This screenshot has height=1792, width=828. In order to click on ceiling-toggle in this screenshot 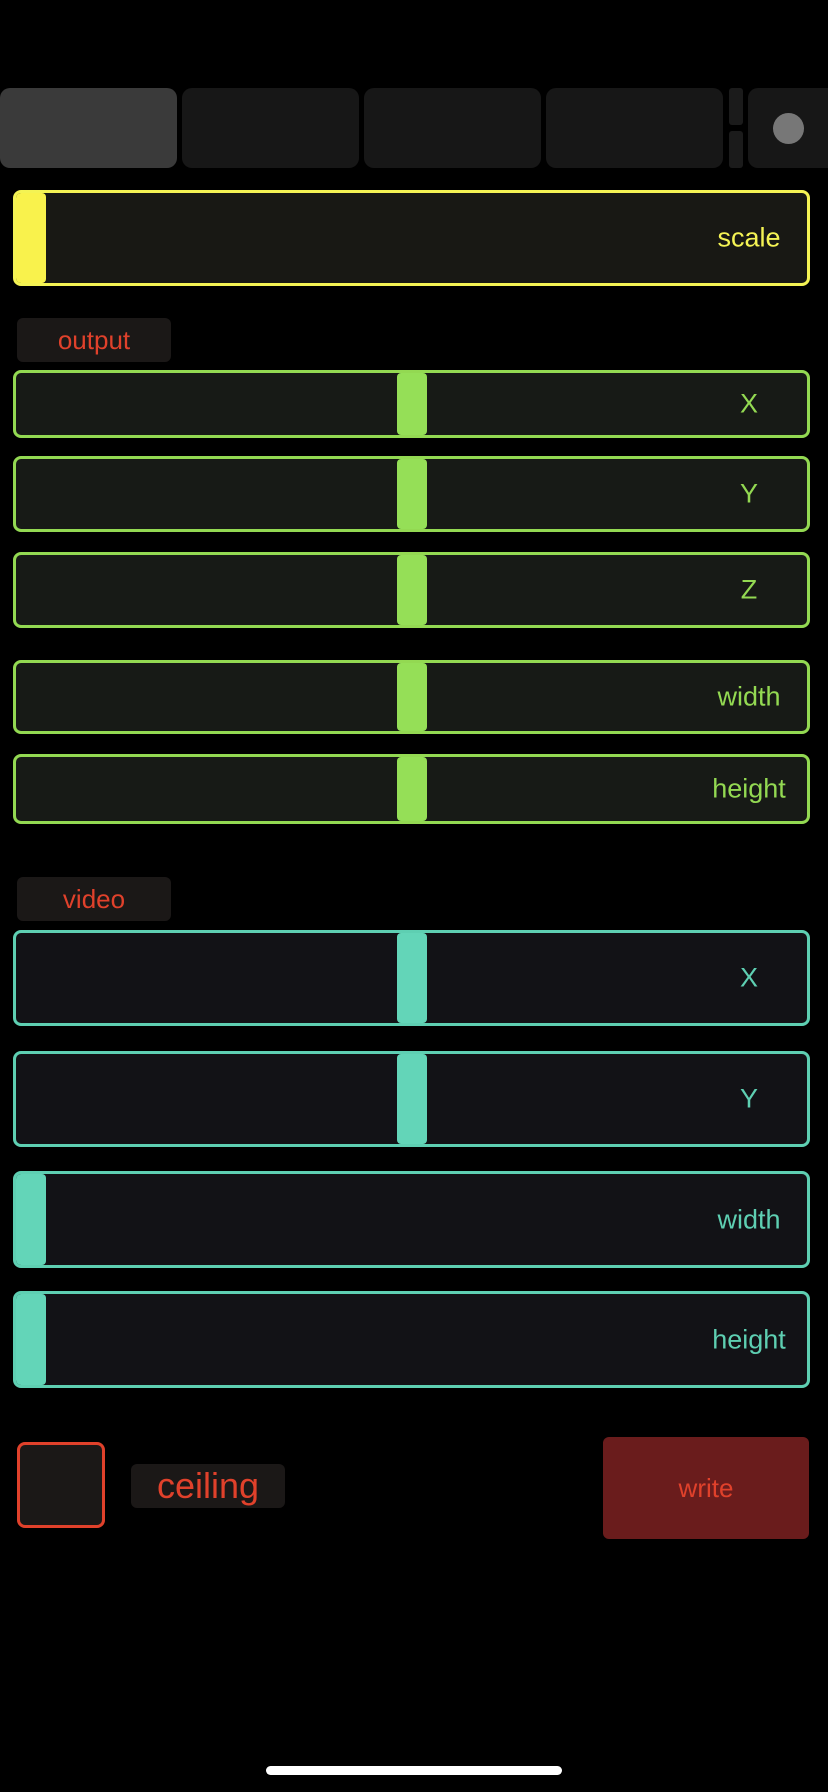, I will do `click(61, 1485)`.